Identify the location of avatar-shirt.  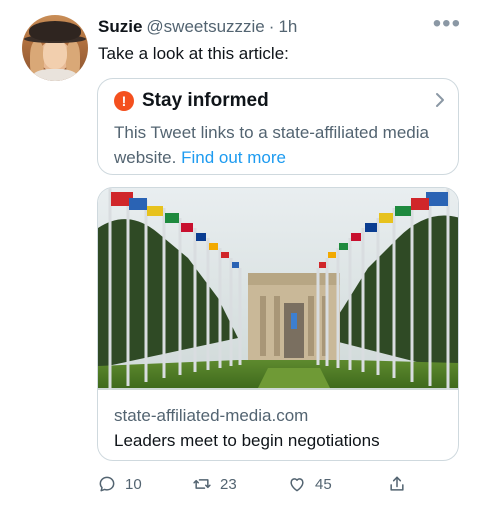
(55, 75).